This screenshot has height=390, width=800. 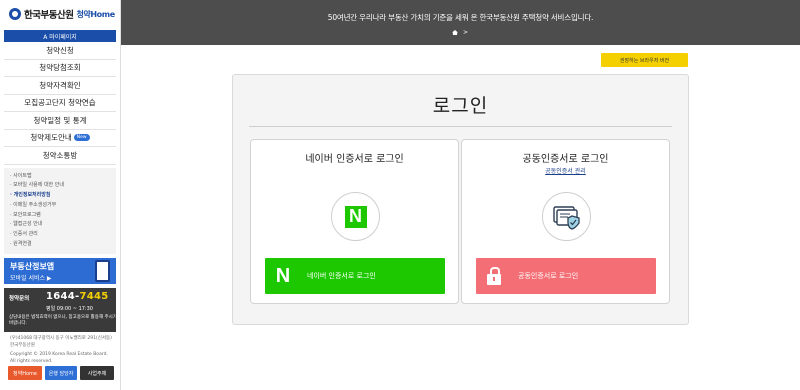 I want to click on sidebar-item-apply: 청약신청, so click(x=60, y=51).